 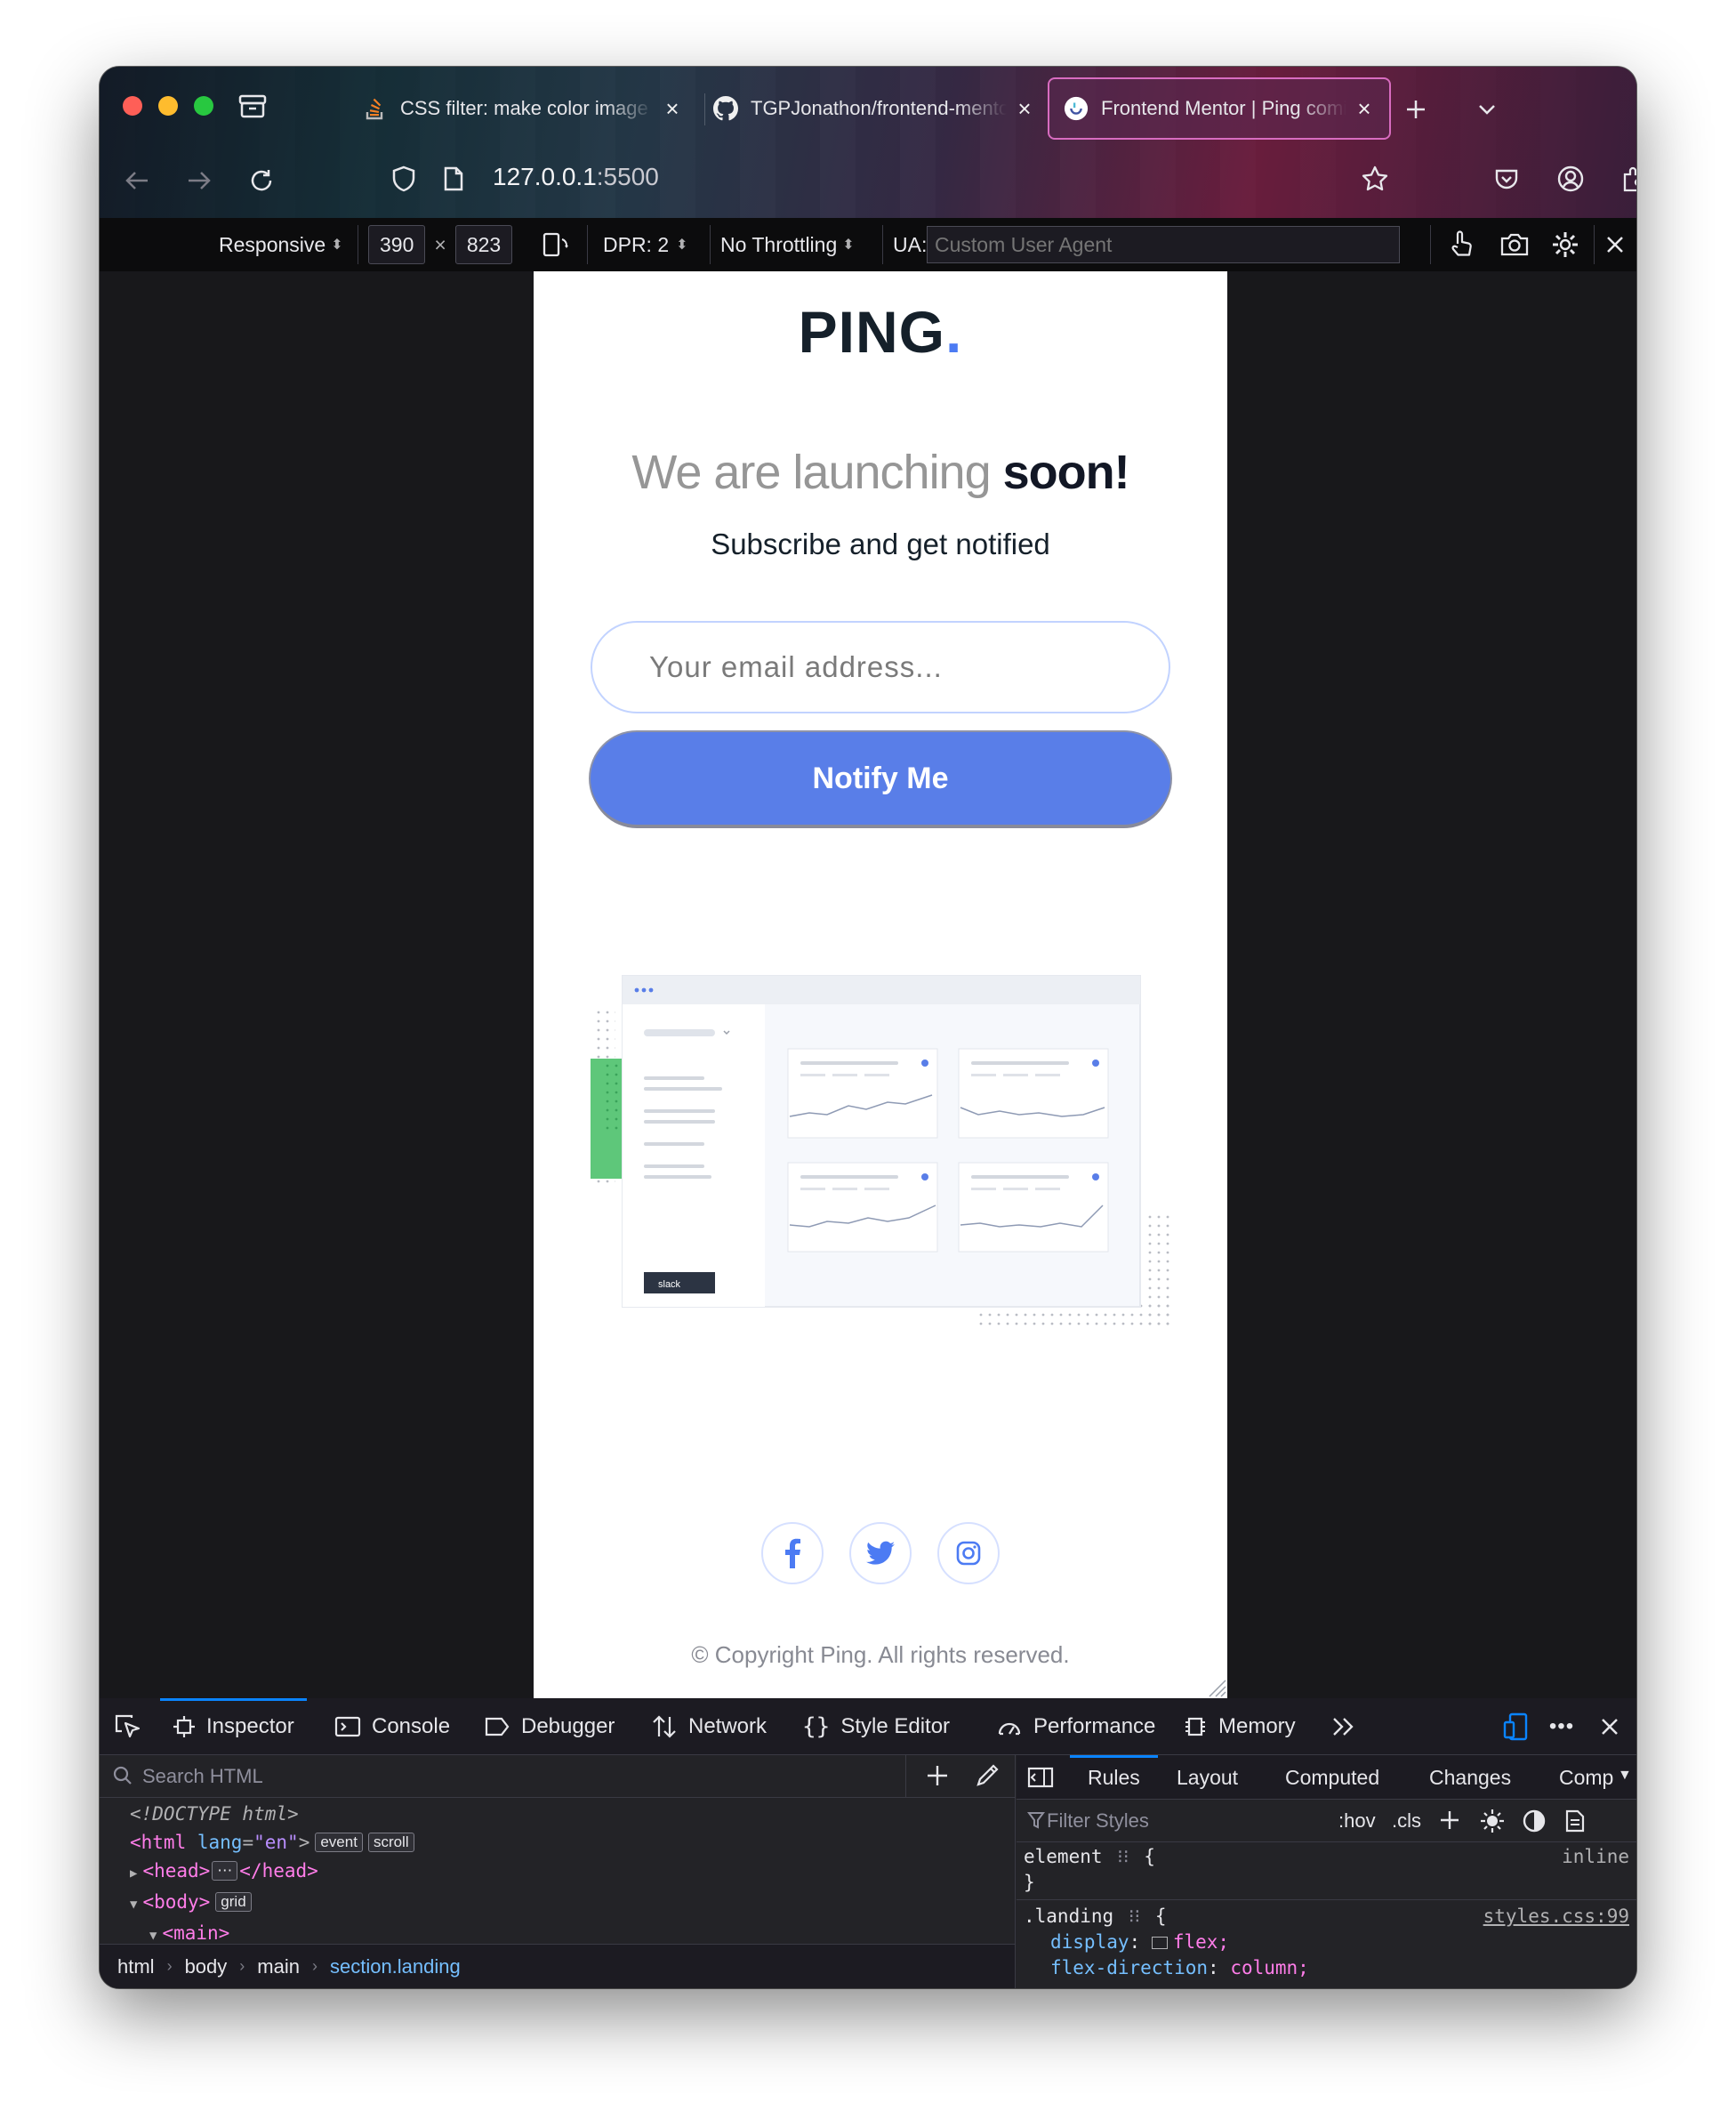 What do you see at coordinates (874, 108) in the screenshot?
I see `tab-github: TGPJonathon/frontend-mentor ×` at bounding box center [874, 108].